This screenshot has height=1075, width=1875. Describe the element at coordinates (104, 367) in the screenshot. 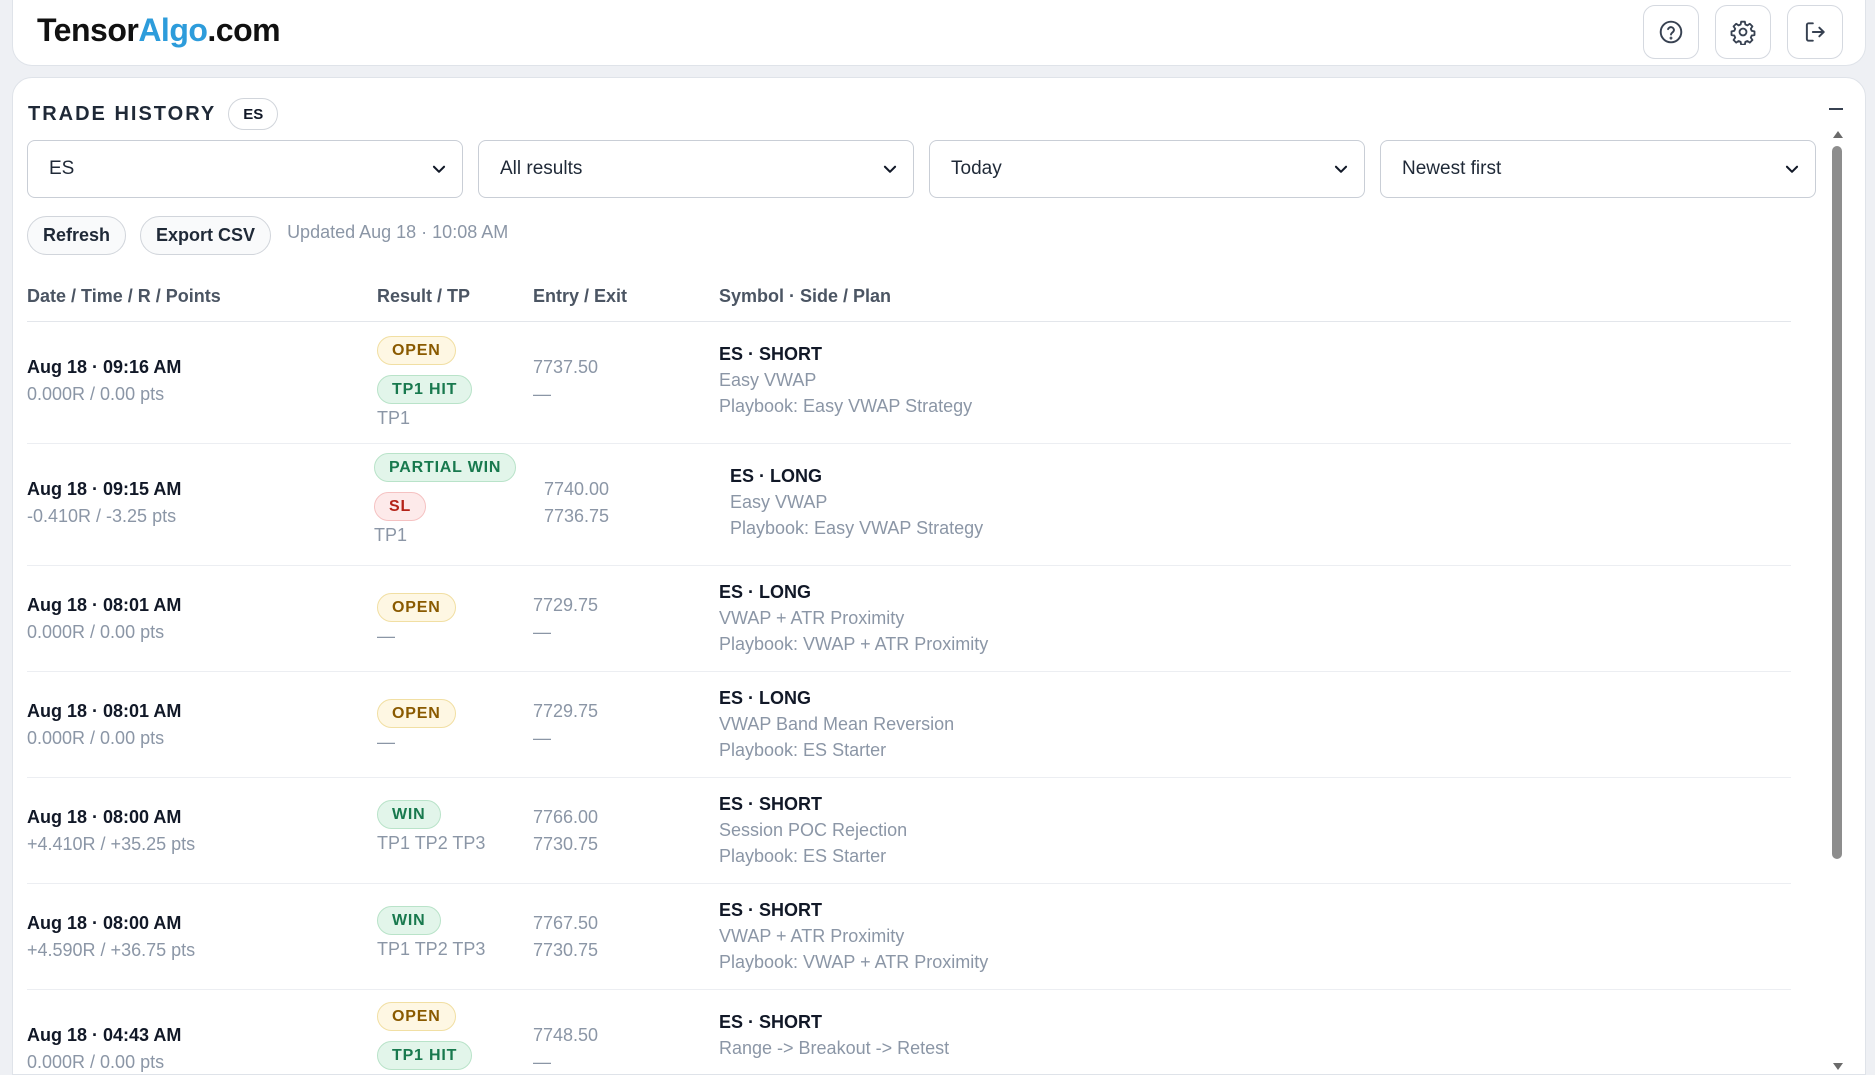

I see `trade-datetime: Aug 18 · 09:16 AM` at that location.